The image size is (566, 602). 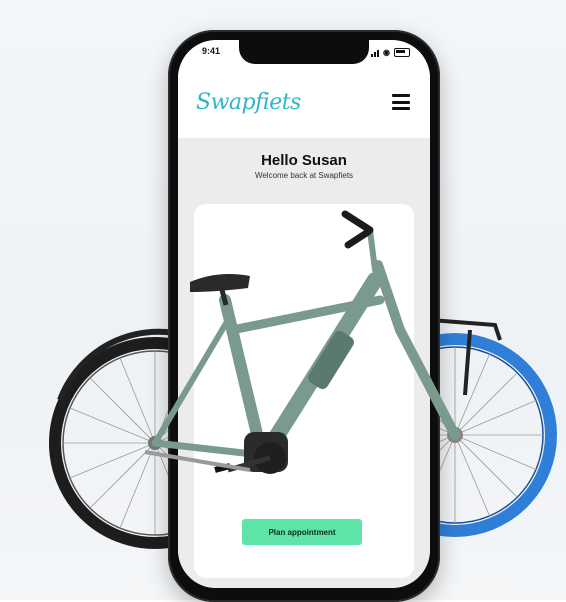 I want to click on signal-icon, so click(x=375, y=53).